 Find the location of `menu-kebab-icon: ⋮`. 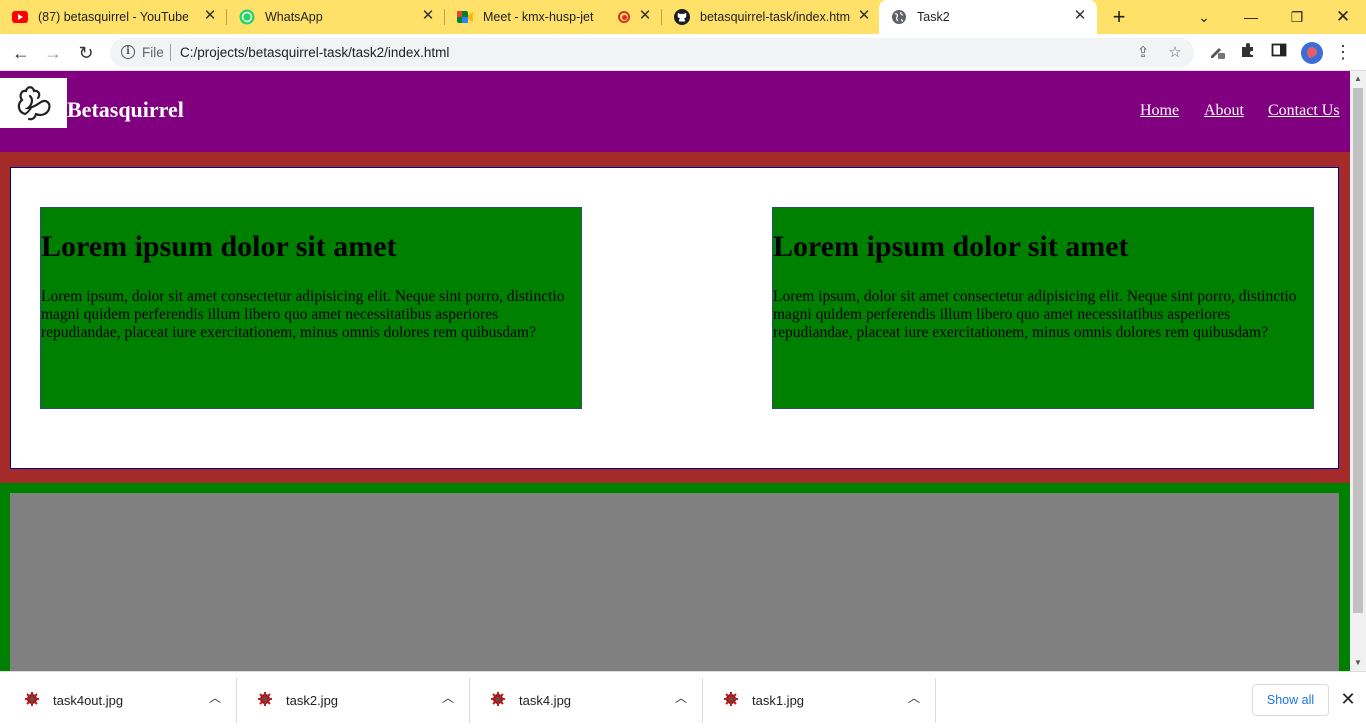

menu-kebab-icon: ⋮ is located at coordinates (1343, 52).